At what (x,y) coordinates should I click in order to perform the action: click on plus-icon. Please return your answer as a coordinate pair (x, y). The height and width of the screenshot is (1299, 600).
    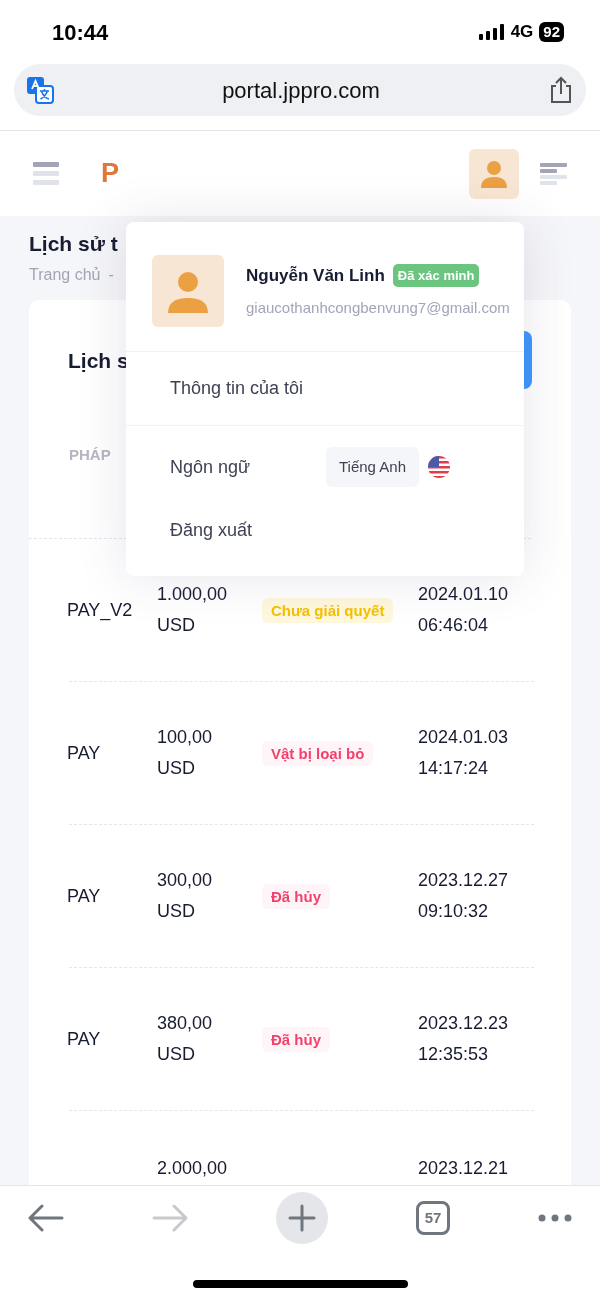
    Looking at the image, I should click on (302, 1218).